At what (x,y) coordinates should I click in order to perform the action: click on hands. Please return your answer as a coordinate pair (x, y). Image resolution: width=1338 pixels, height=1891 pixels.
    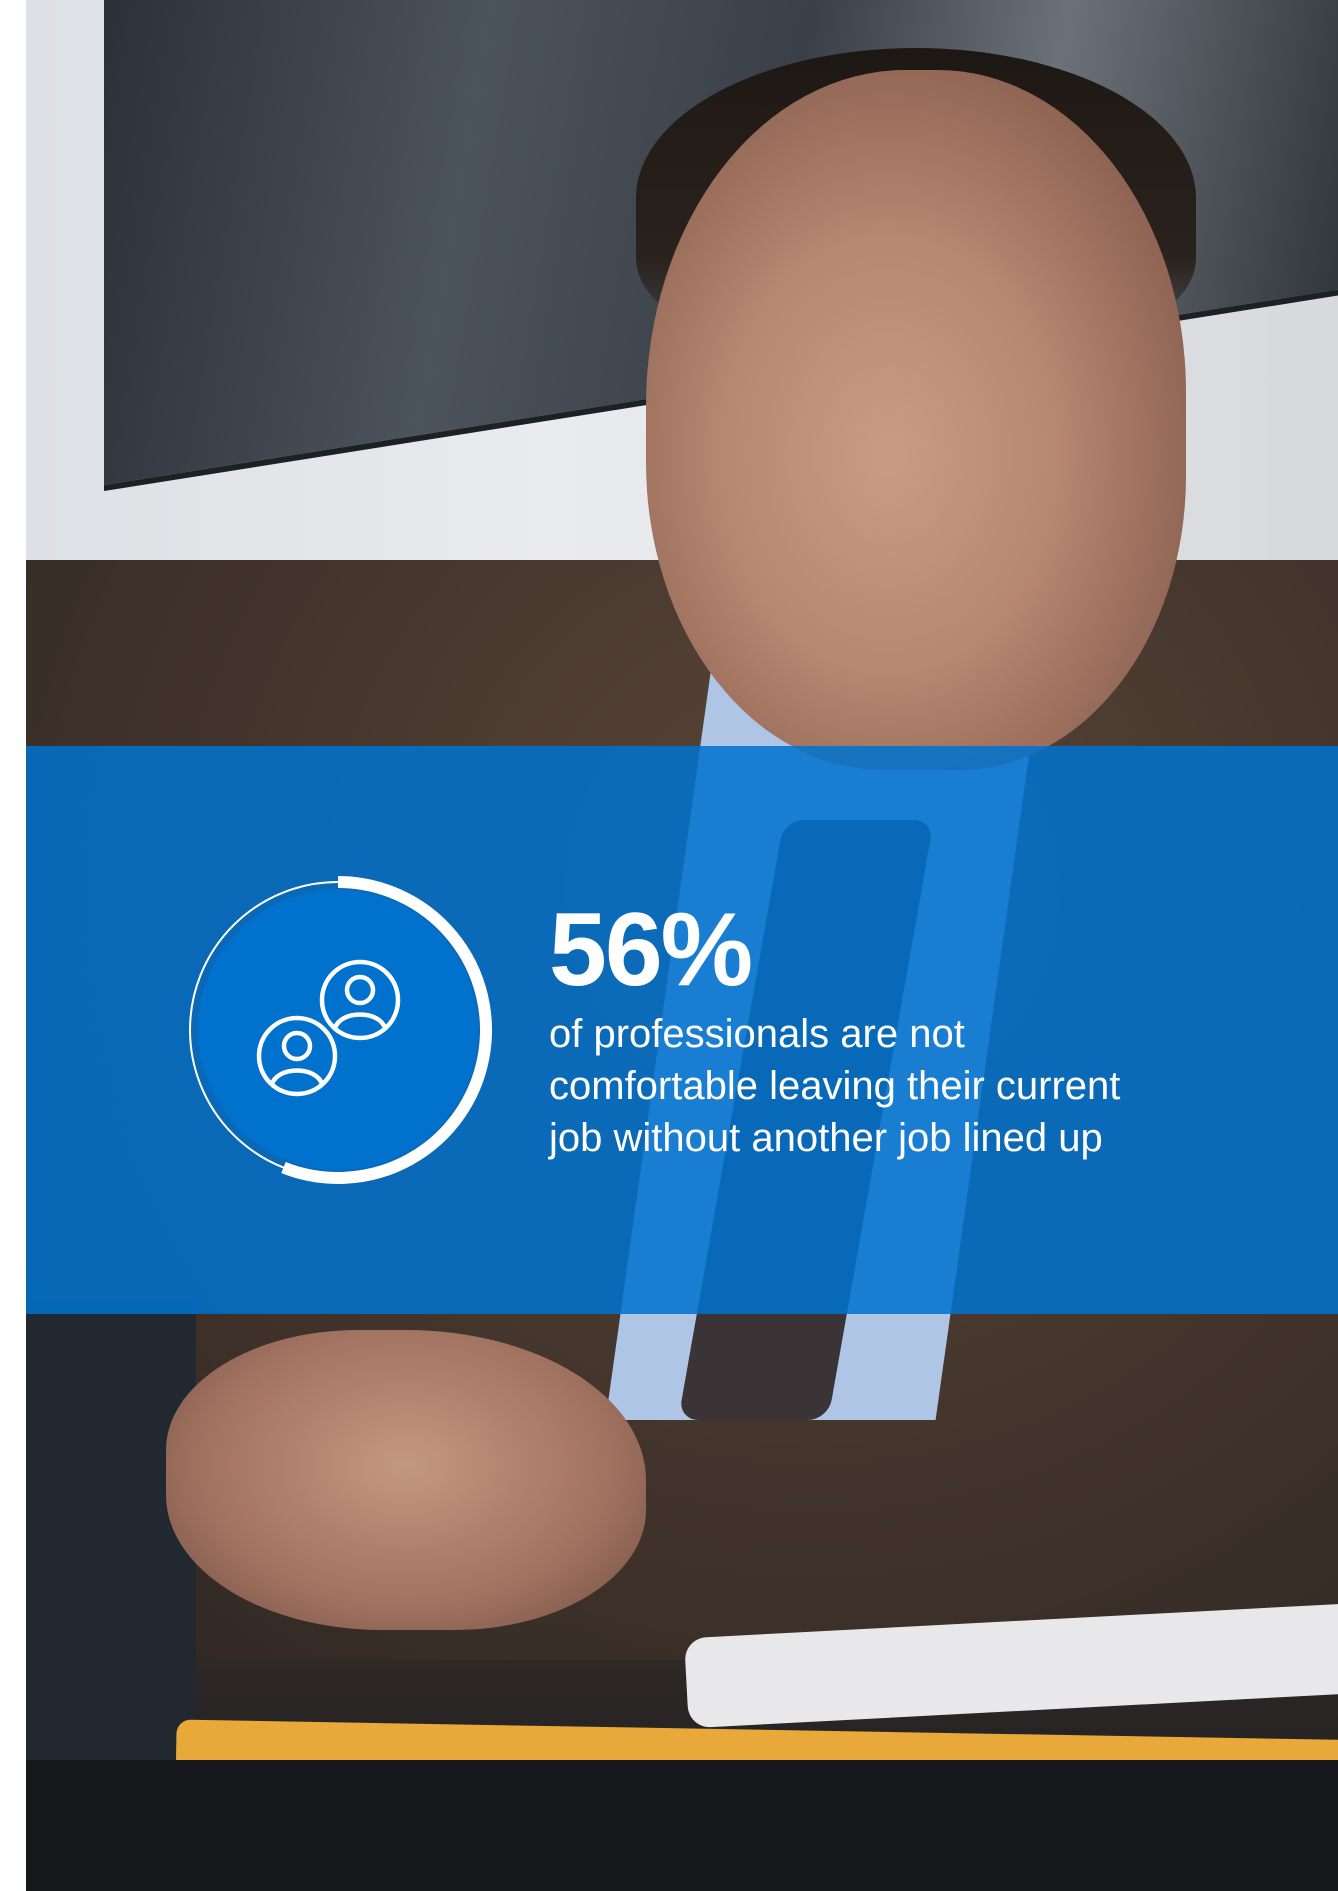
    Looking at the image, I should click on (406, 1480).